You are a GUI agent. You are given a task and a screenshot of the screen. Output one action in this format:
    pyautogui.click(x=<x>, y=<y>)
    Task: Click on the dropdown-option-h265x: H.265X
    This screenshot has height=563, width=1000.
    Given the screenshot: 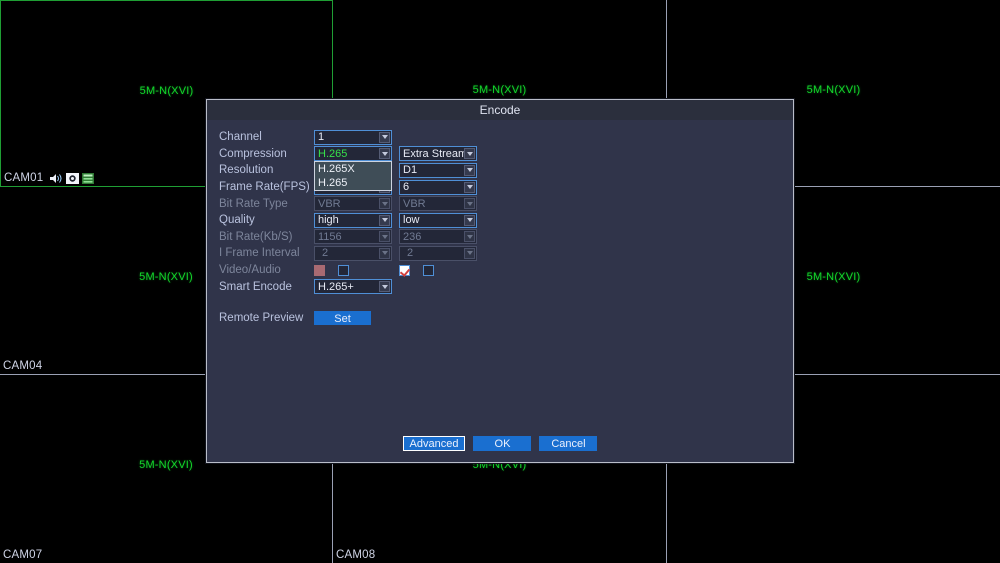 What is the action you would take?
    pyautogui.click(x=353, y=169)
    